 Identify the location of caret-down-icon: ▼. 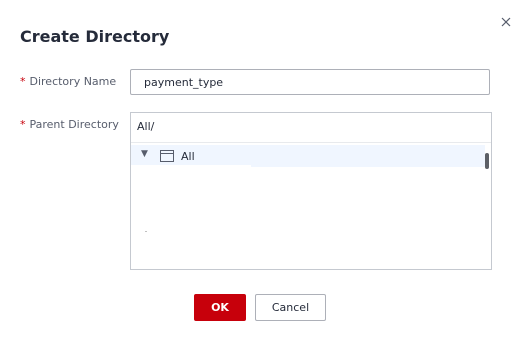
(144, 154).